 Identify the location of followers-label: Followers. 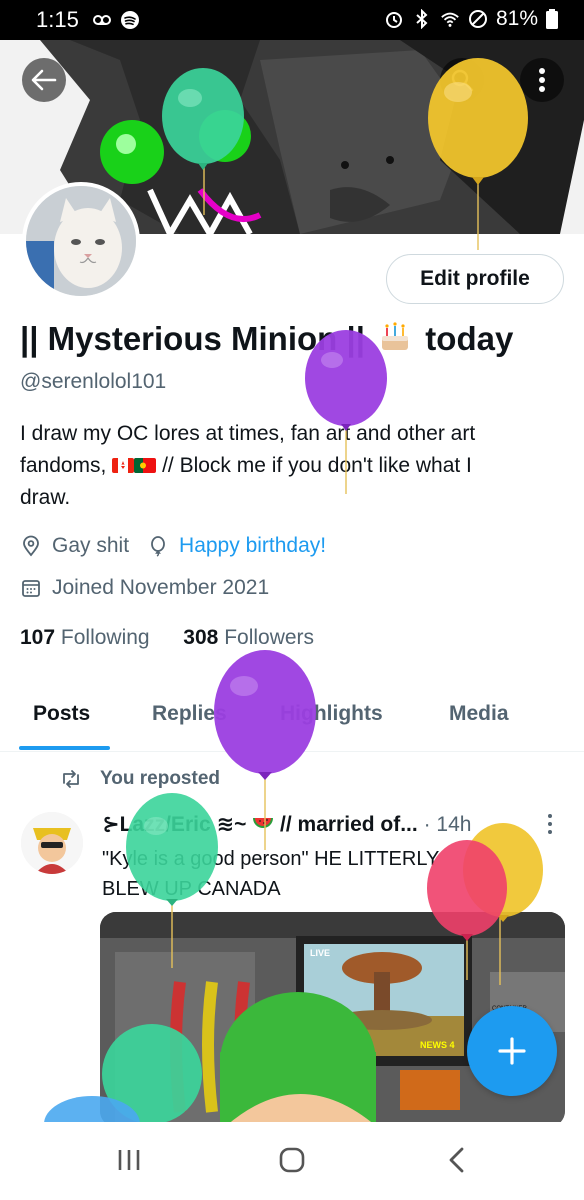
(269, 637).